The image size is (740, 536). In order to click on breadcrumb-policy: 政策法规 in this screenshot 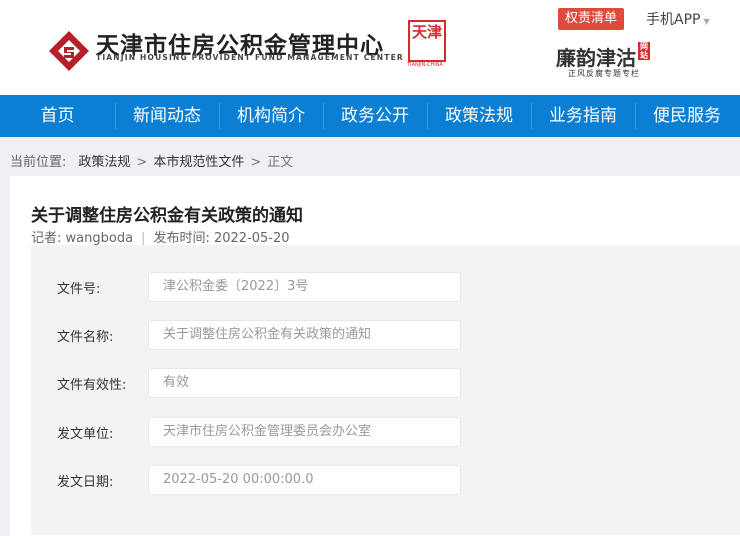, I will do `click(104, 162)`.